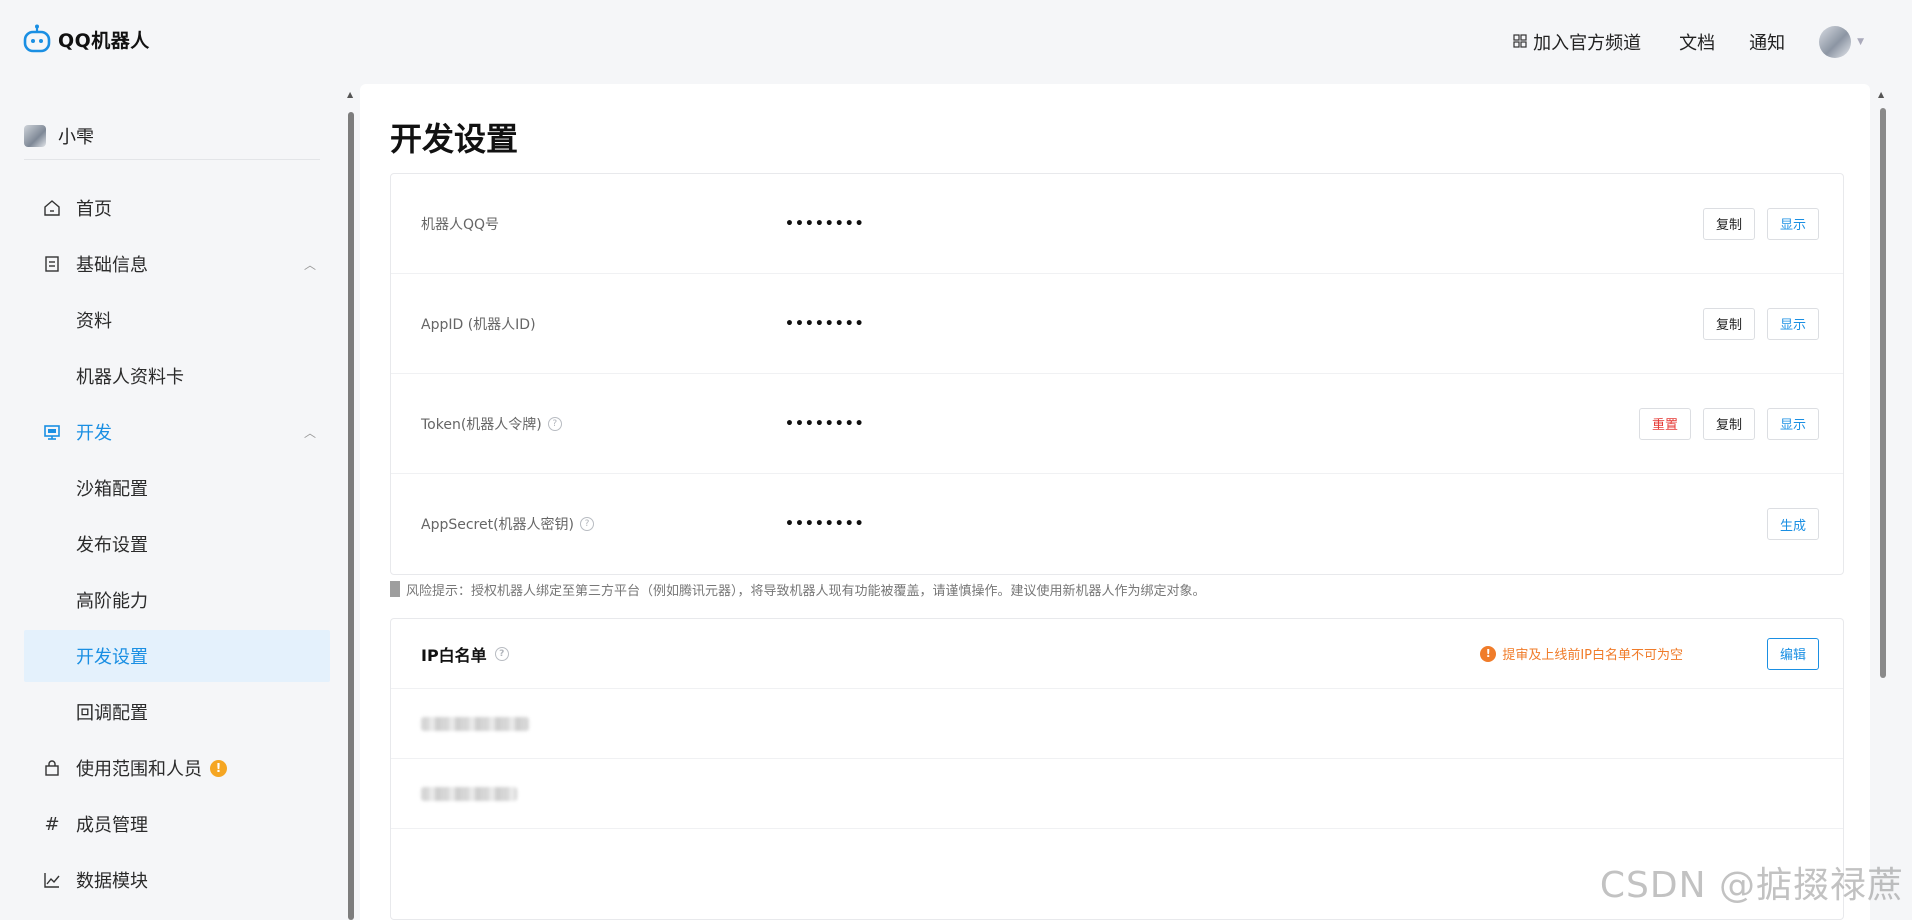 The image size is (1912, 920). Describe the element at coordinates (177, 320) in the screenshot. I see `sidebar-item-profile: 资料` at that location.